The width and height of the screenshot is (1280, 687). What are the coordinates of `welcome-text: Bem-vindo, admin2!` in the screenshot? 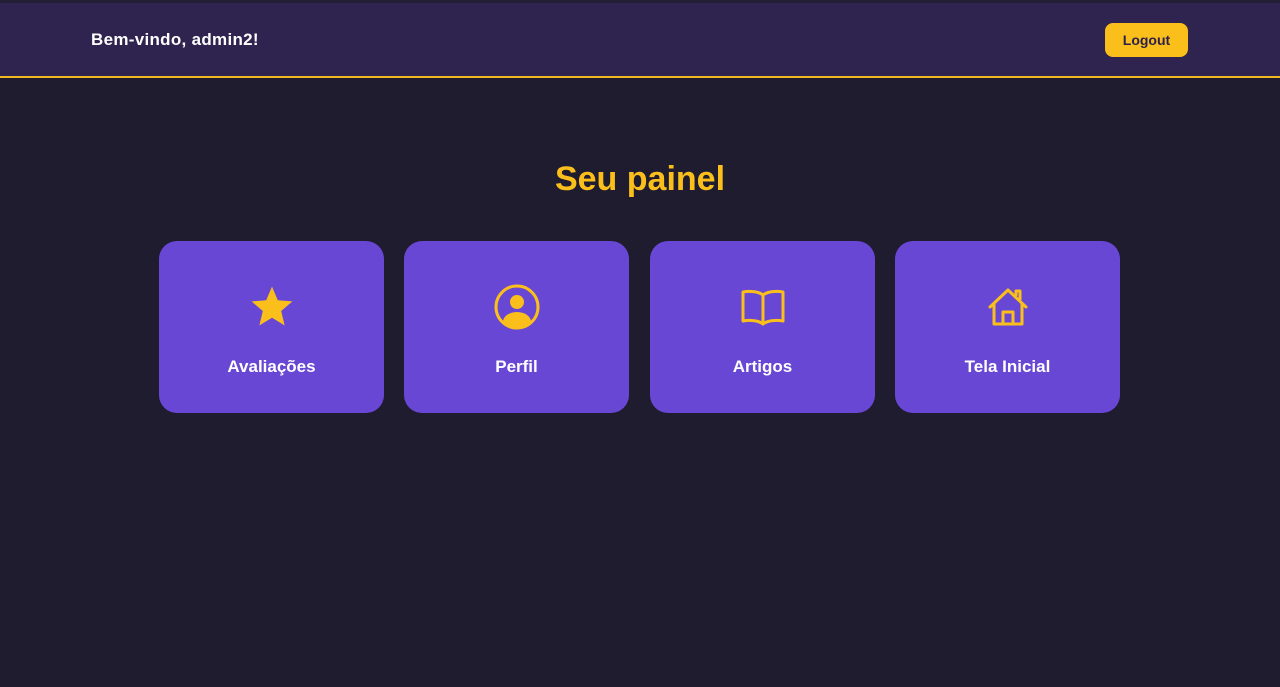 It's located at (175, 39).